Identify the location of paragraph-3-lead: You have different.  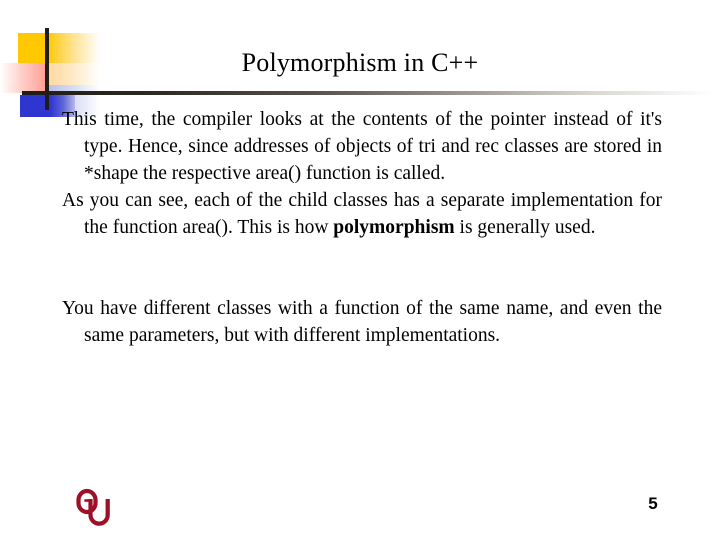
(136, 308).